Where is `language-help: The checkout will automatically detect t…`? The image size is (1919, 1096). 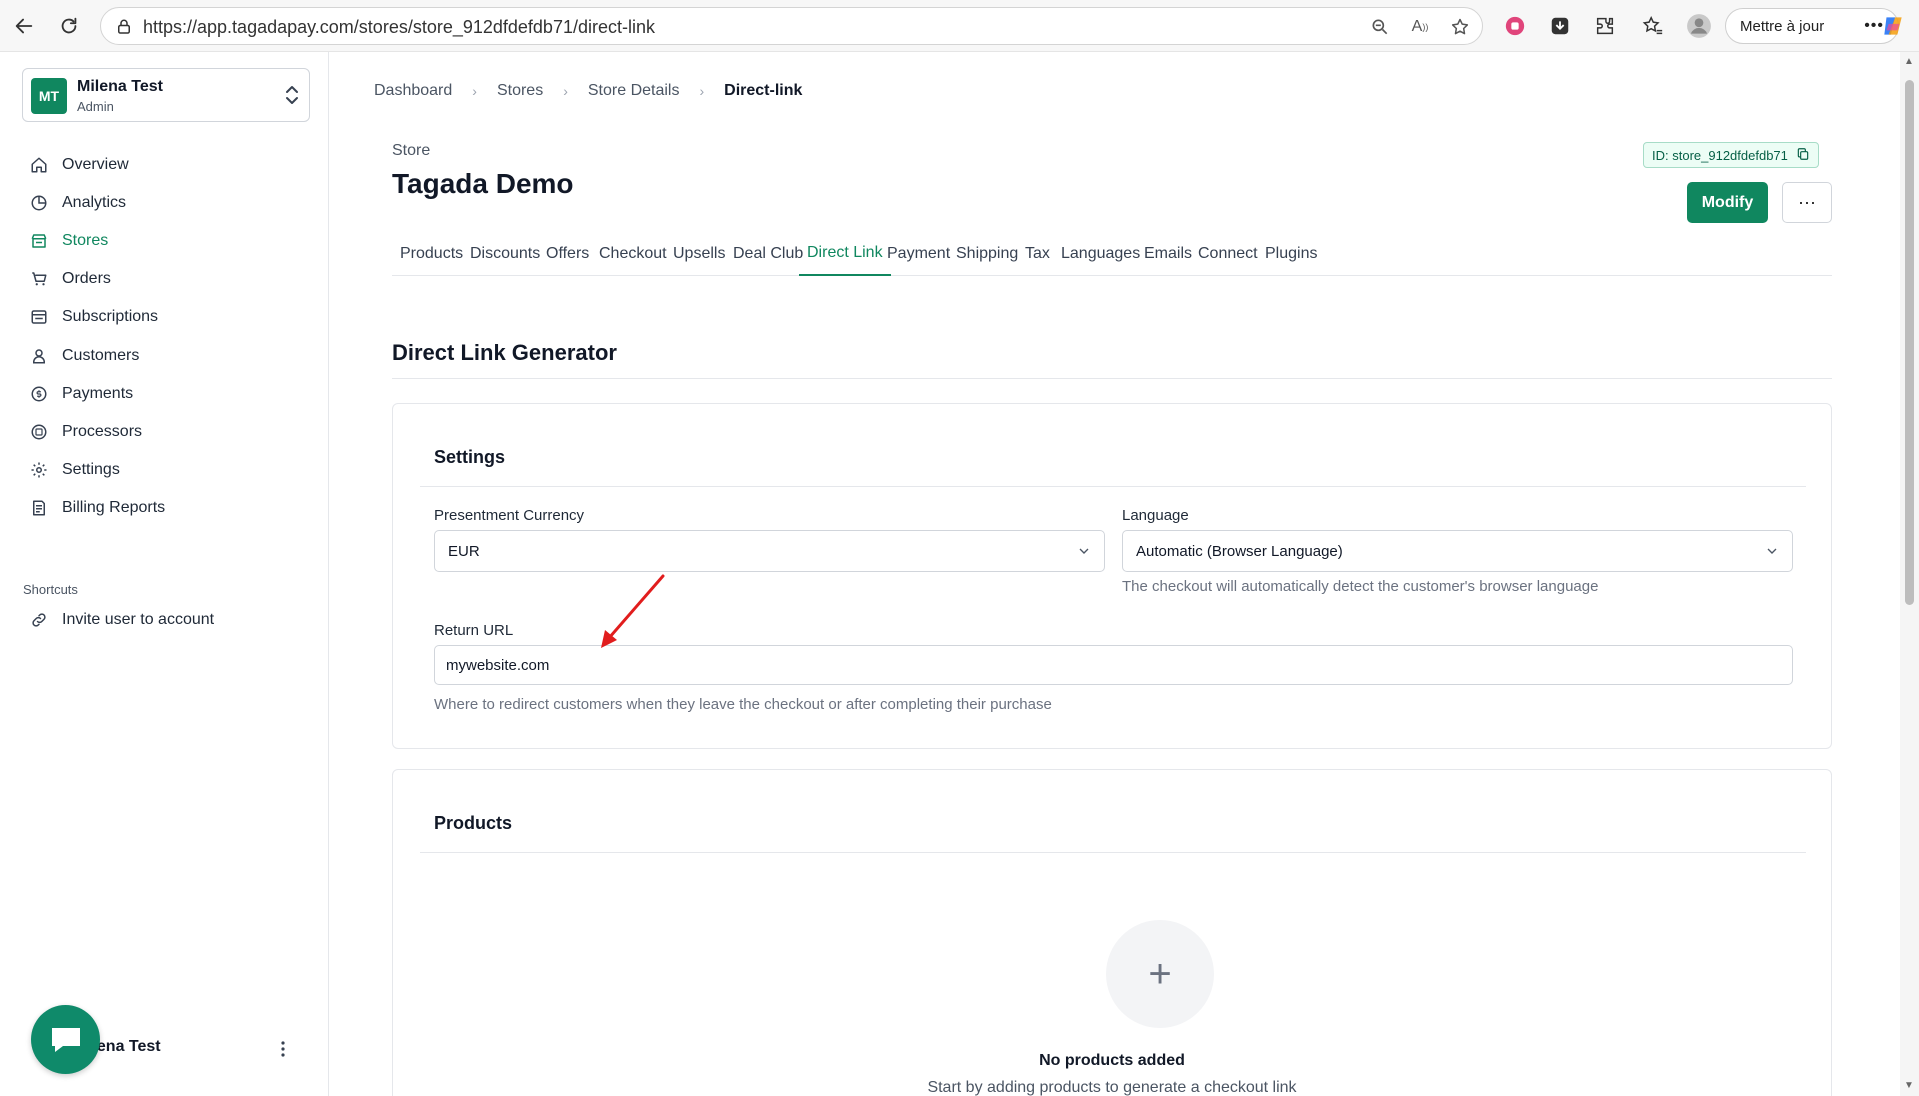
language-help: The checkout will automatically detect t… is located at coordinates (1360, 586).